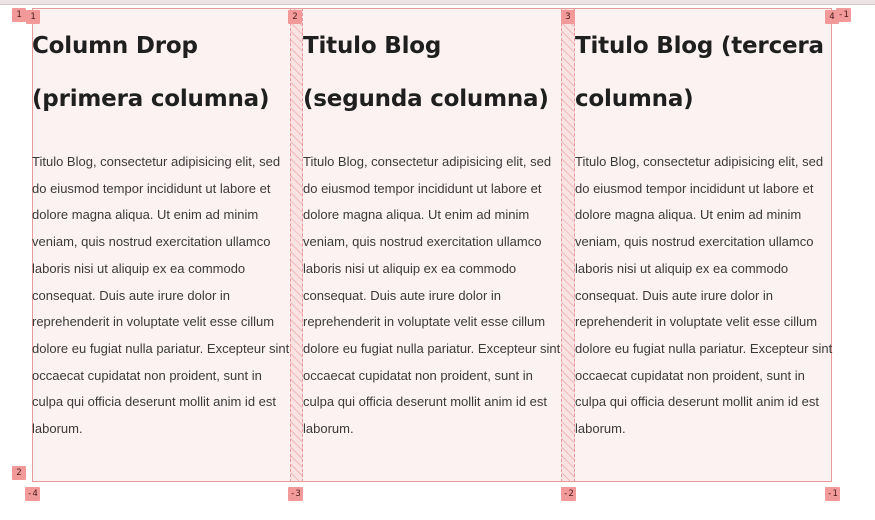  Describe the element at coordinates (295, 494) in the screenshot. I see `column-line-negative-3-badge: -3` at that location.